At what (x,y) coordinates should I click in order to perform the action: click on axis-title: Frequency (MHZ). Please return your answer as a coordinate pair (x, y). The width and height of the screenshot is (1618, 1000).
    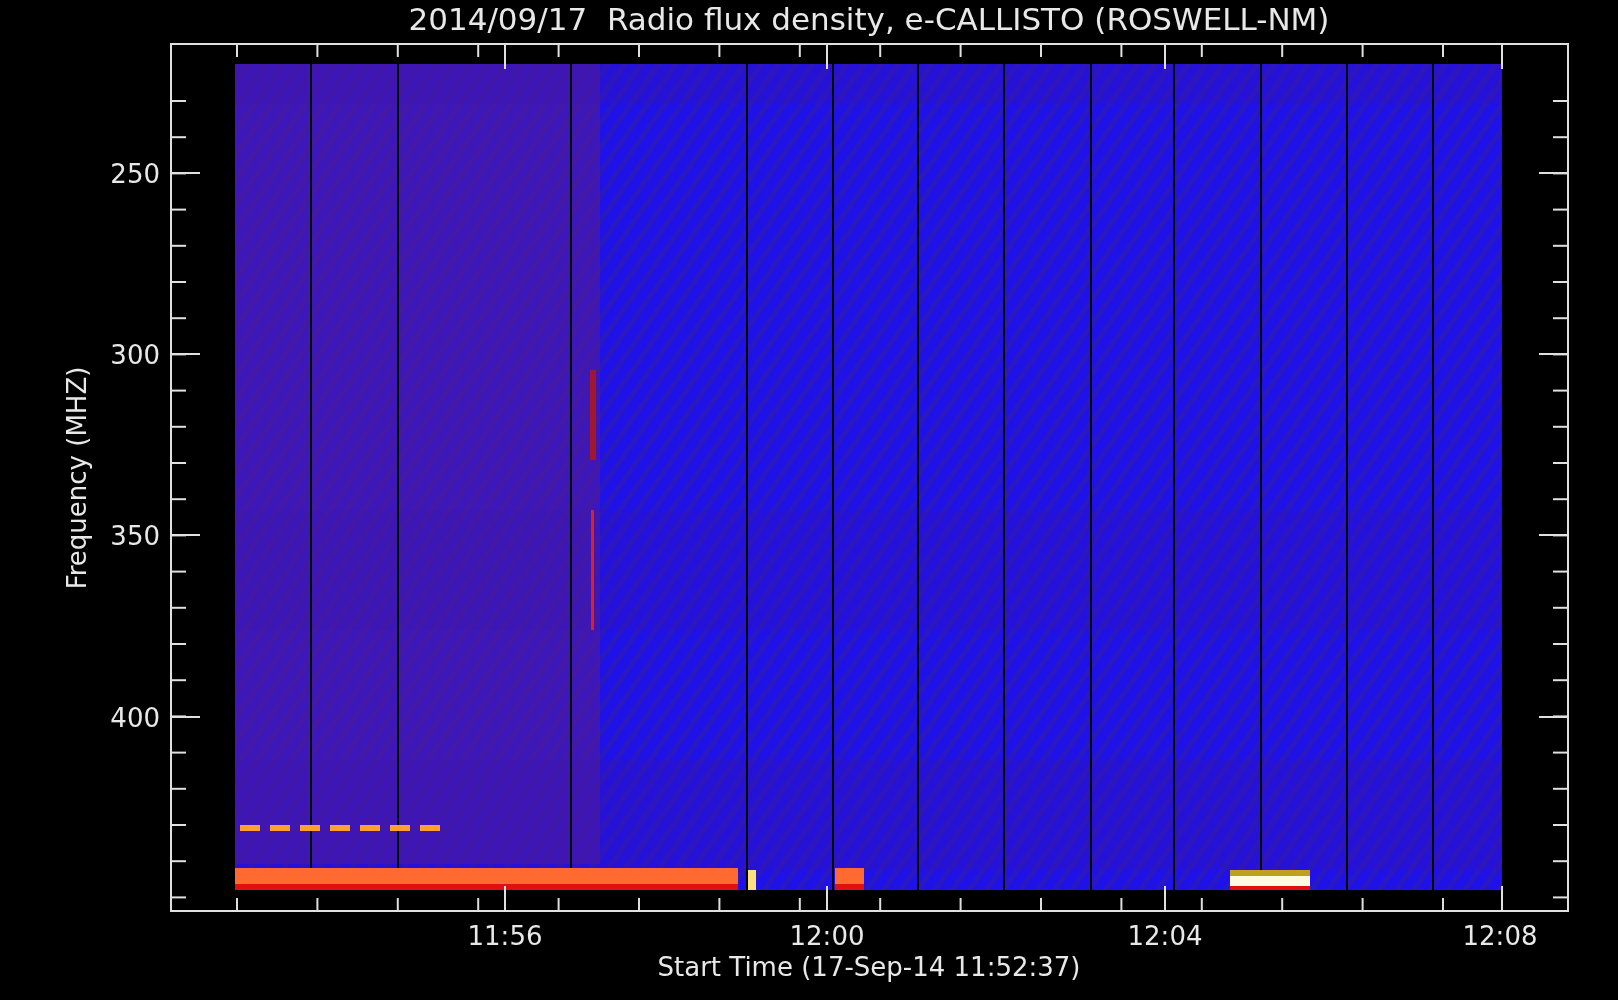
    Looking at the image, I should click on (77, 478).